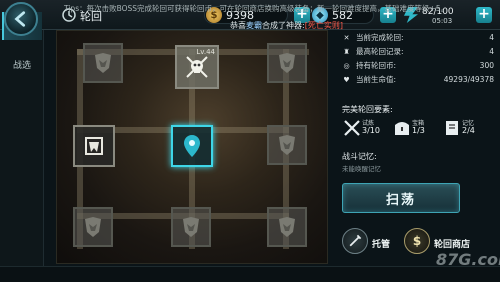 The width and height of the screenshot is (500, 282). I want to click on back-button, so click(21, 19).